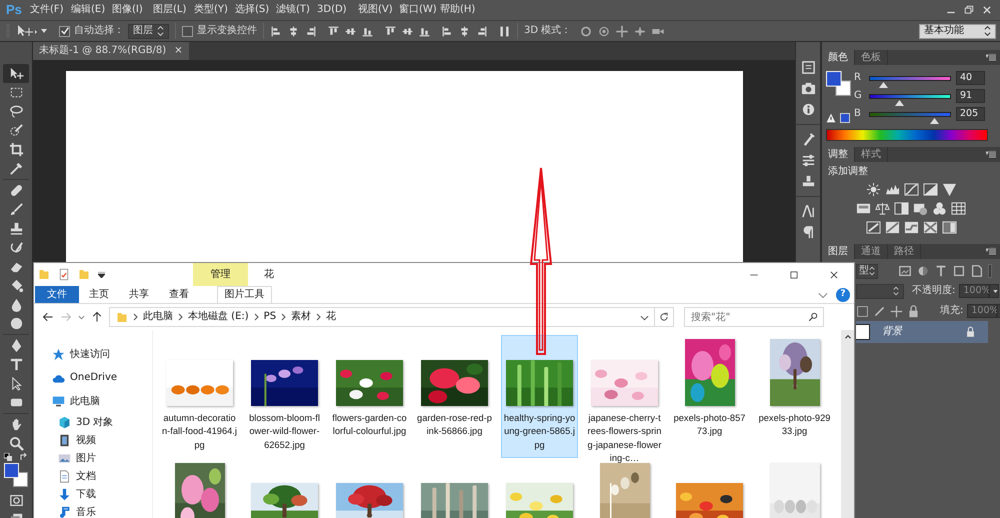 The height and width of the screenshot is (518, 1000). Describe the element at coordinates (970, 78) in the screenshot. I see `channel-value-field: 40` at that location.